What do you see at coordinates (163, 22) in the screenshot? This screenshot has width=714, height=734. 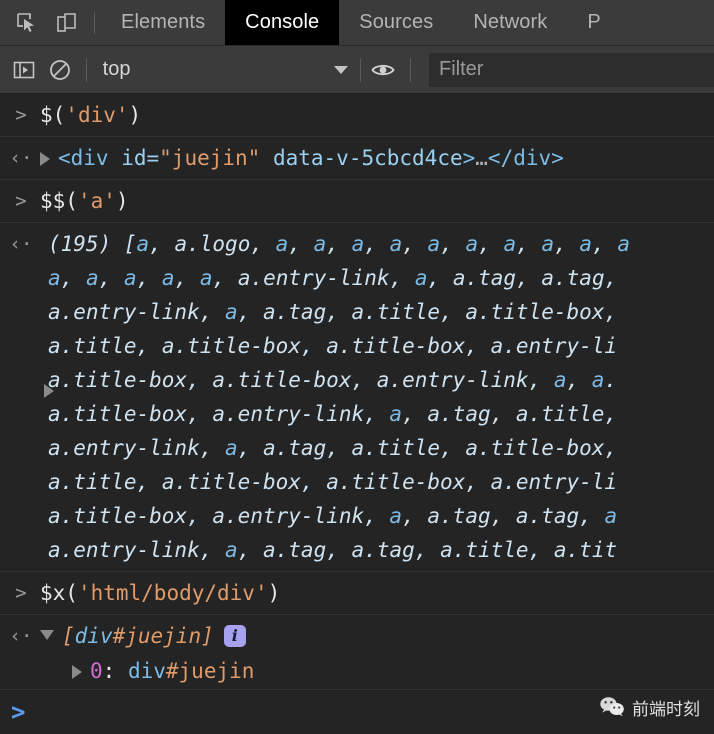 I see `tab-elements: Elements` at bounding box center [163, 22].